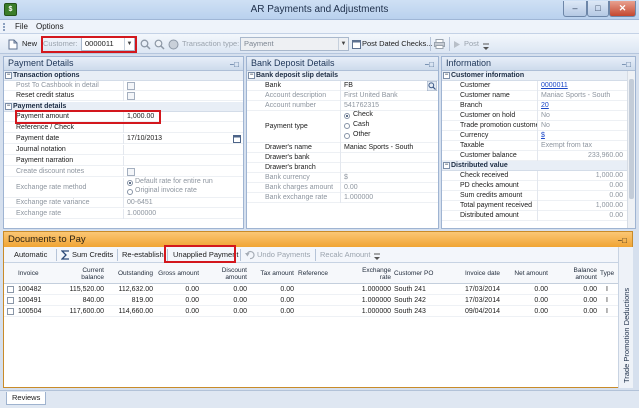 Image resolution: width=639 pixels, height=408 pixels. What do you see at coordinates (50, 26) in the screenshot?
I see `menu-options: Options` at bounding box center [50, 26].